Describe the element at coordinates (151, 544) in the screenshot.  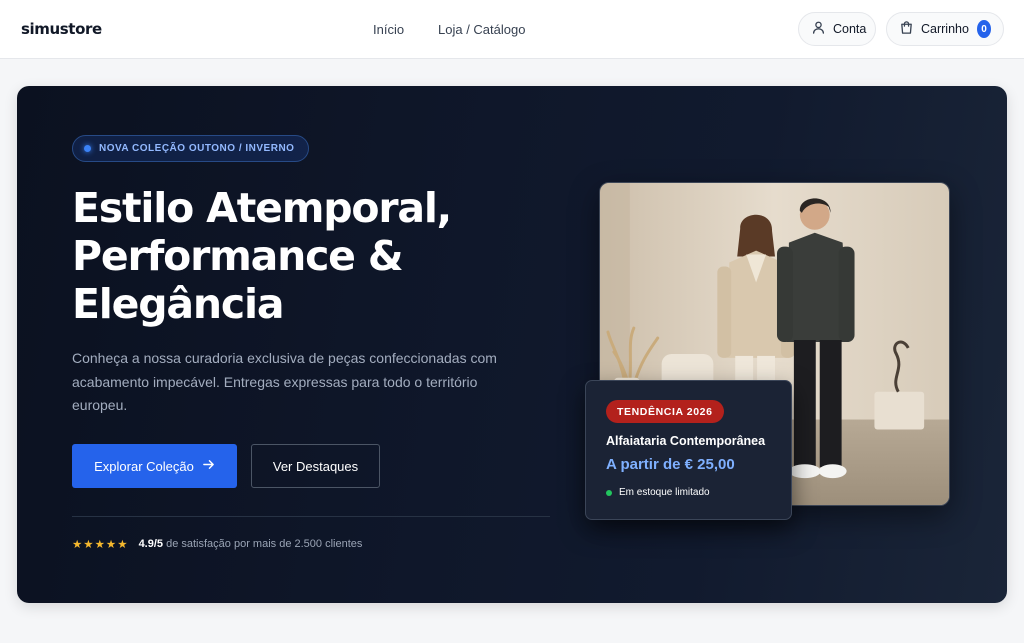
I see `rating-score: 4.9/5` at that location.